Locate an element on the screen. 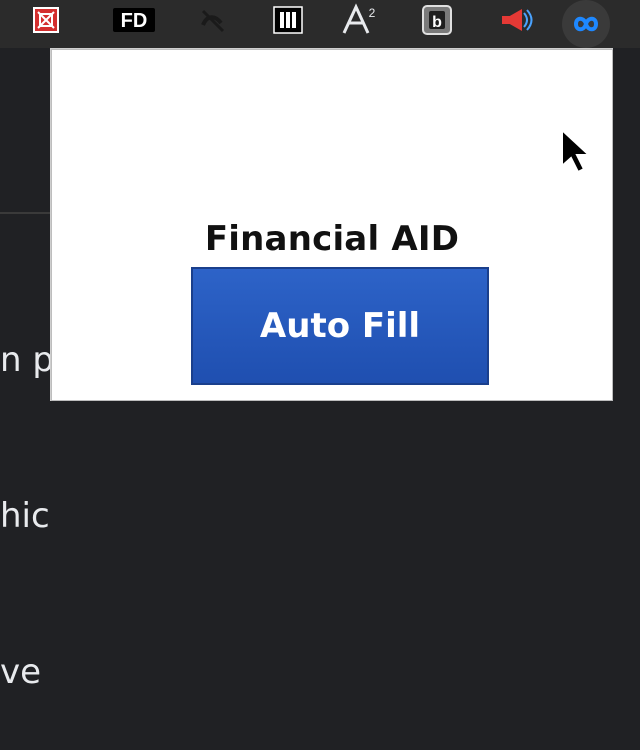  infinity-link-icon is located at coordinates (586, 24).